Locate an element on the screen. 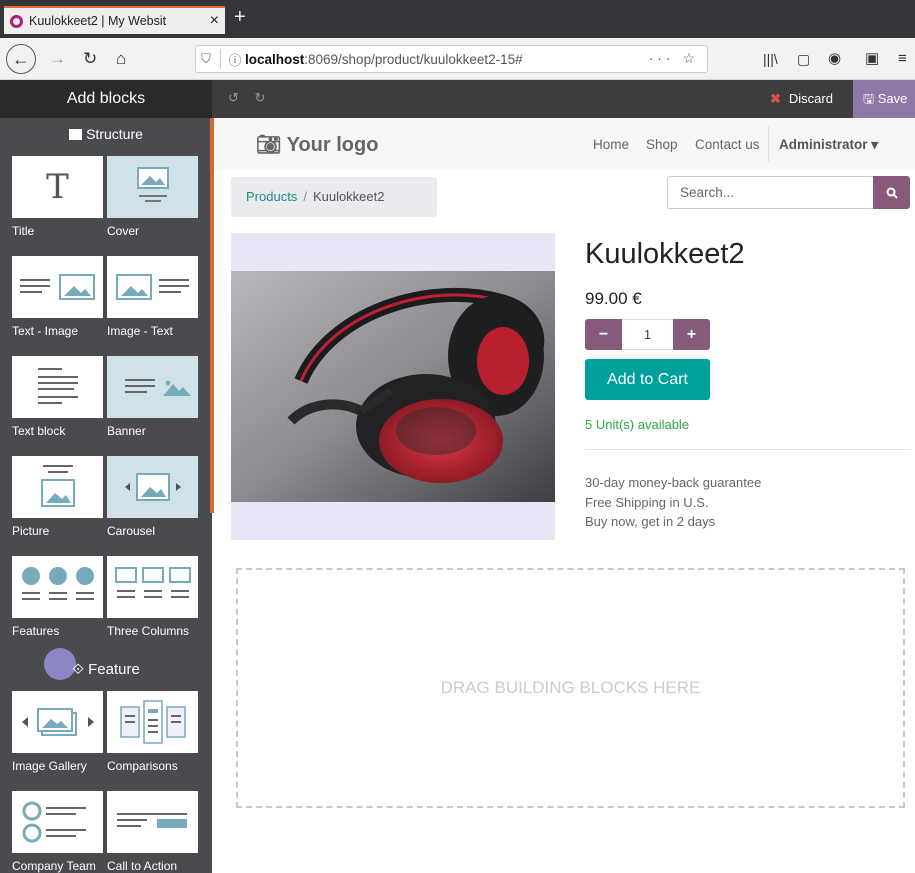  guarantee-line: Buy now, get in 2 days is located at coordinates (650, 521).